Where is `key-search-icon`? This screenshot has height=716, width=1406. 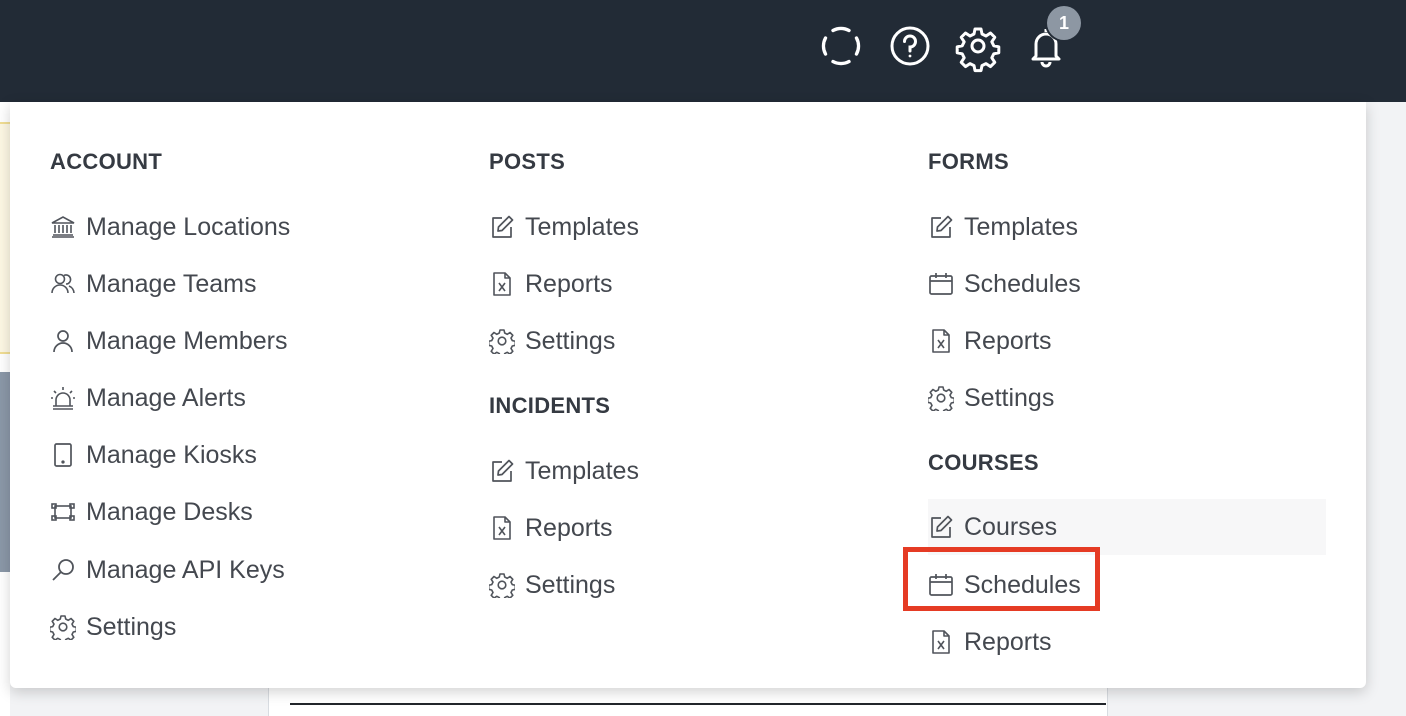 key-search-icon is located at coordinates (63, 570).